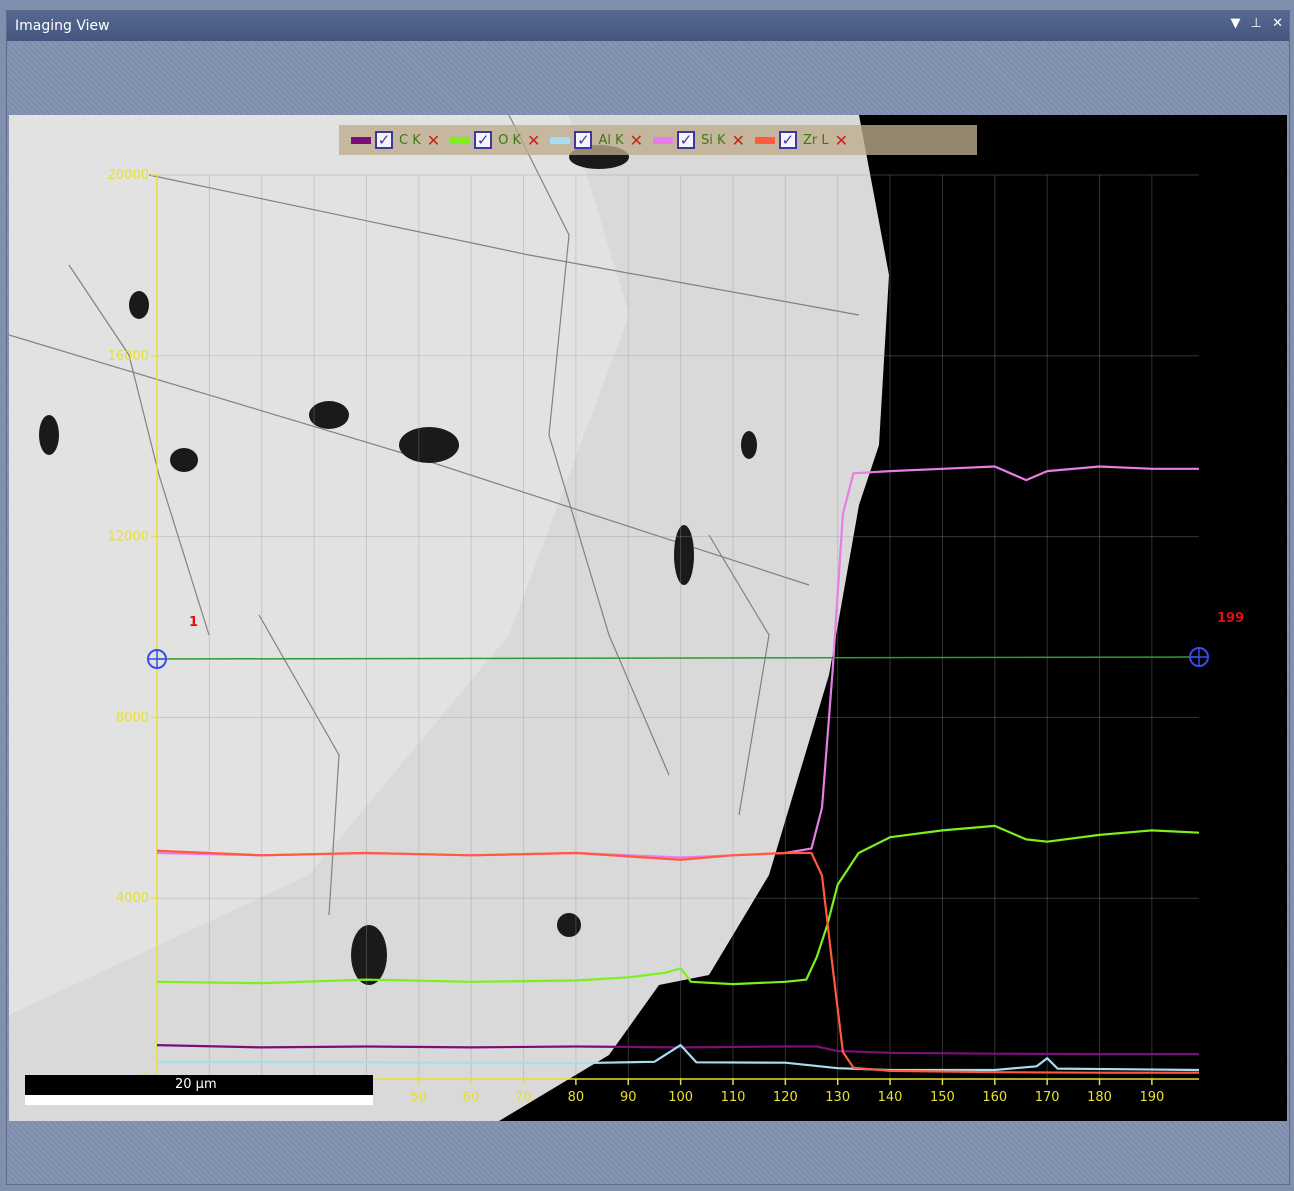  What do you see at coordinates (196, 1084) in the screenshot?
I see `scale-bar-label: 20 µm` at bounding box center [196, 1084].